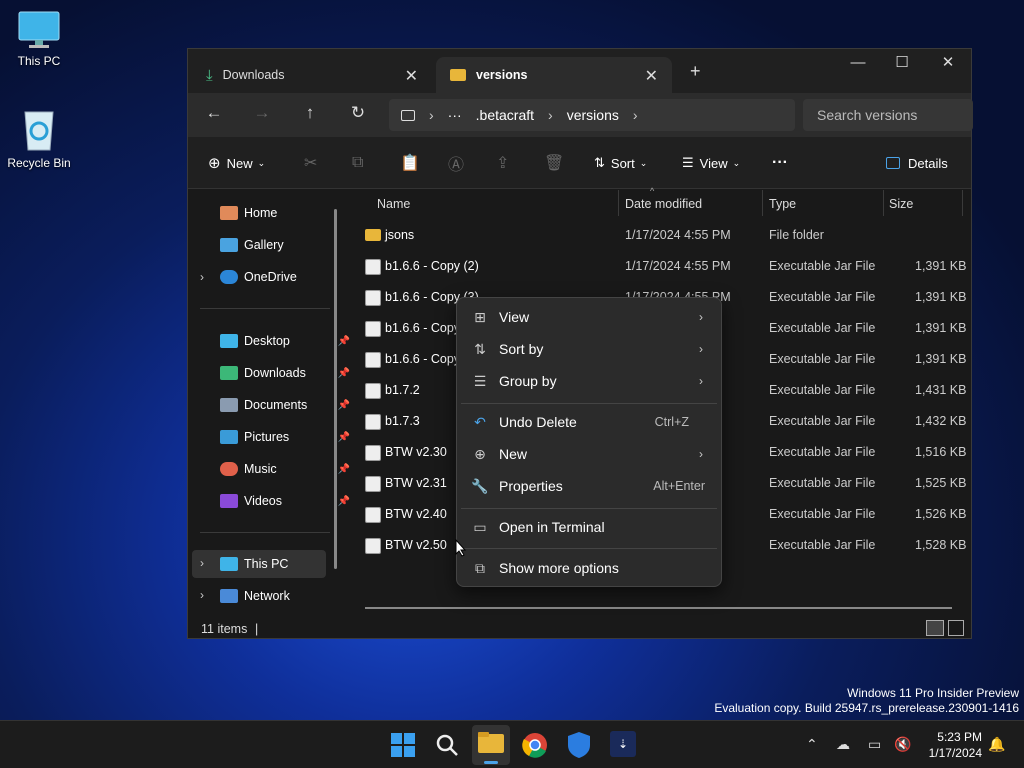 Image resolution: width=1024 pixels, height=768 pixels. I want to click on column-header-size: Size, so click(901, 204).